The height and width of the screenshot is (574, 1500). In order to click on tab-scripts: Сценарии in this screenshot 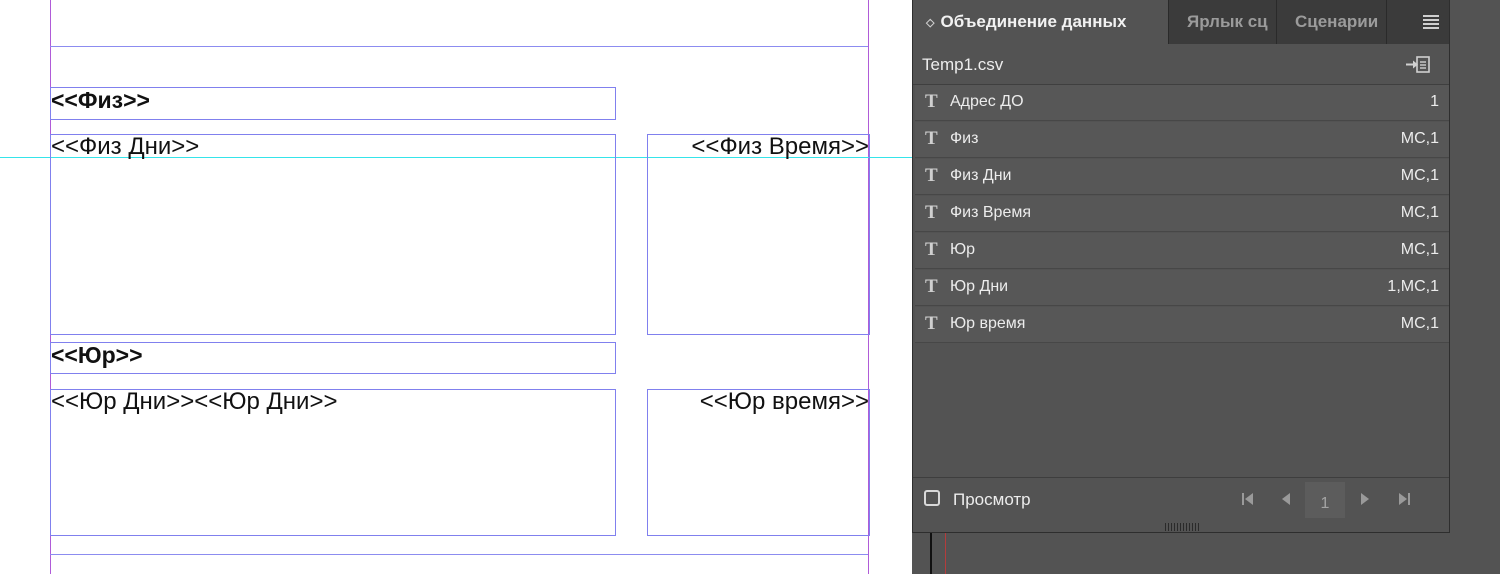, I will do `click(1332, 22)`.